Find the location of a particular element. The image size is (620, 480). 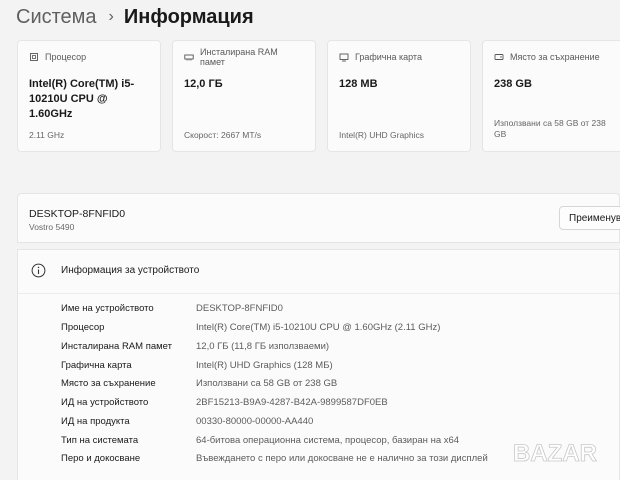

bazar-watermark-logo: BAZAR is located at coordinates (555, 454).